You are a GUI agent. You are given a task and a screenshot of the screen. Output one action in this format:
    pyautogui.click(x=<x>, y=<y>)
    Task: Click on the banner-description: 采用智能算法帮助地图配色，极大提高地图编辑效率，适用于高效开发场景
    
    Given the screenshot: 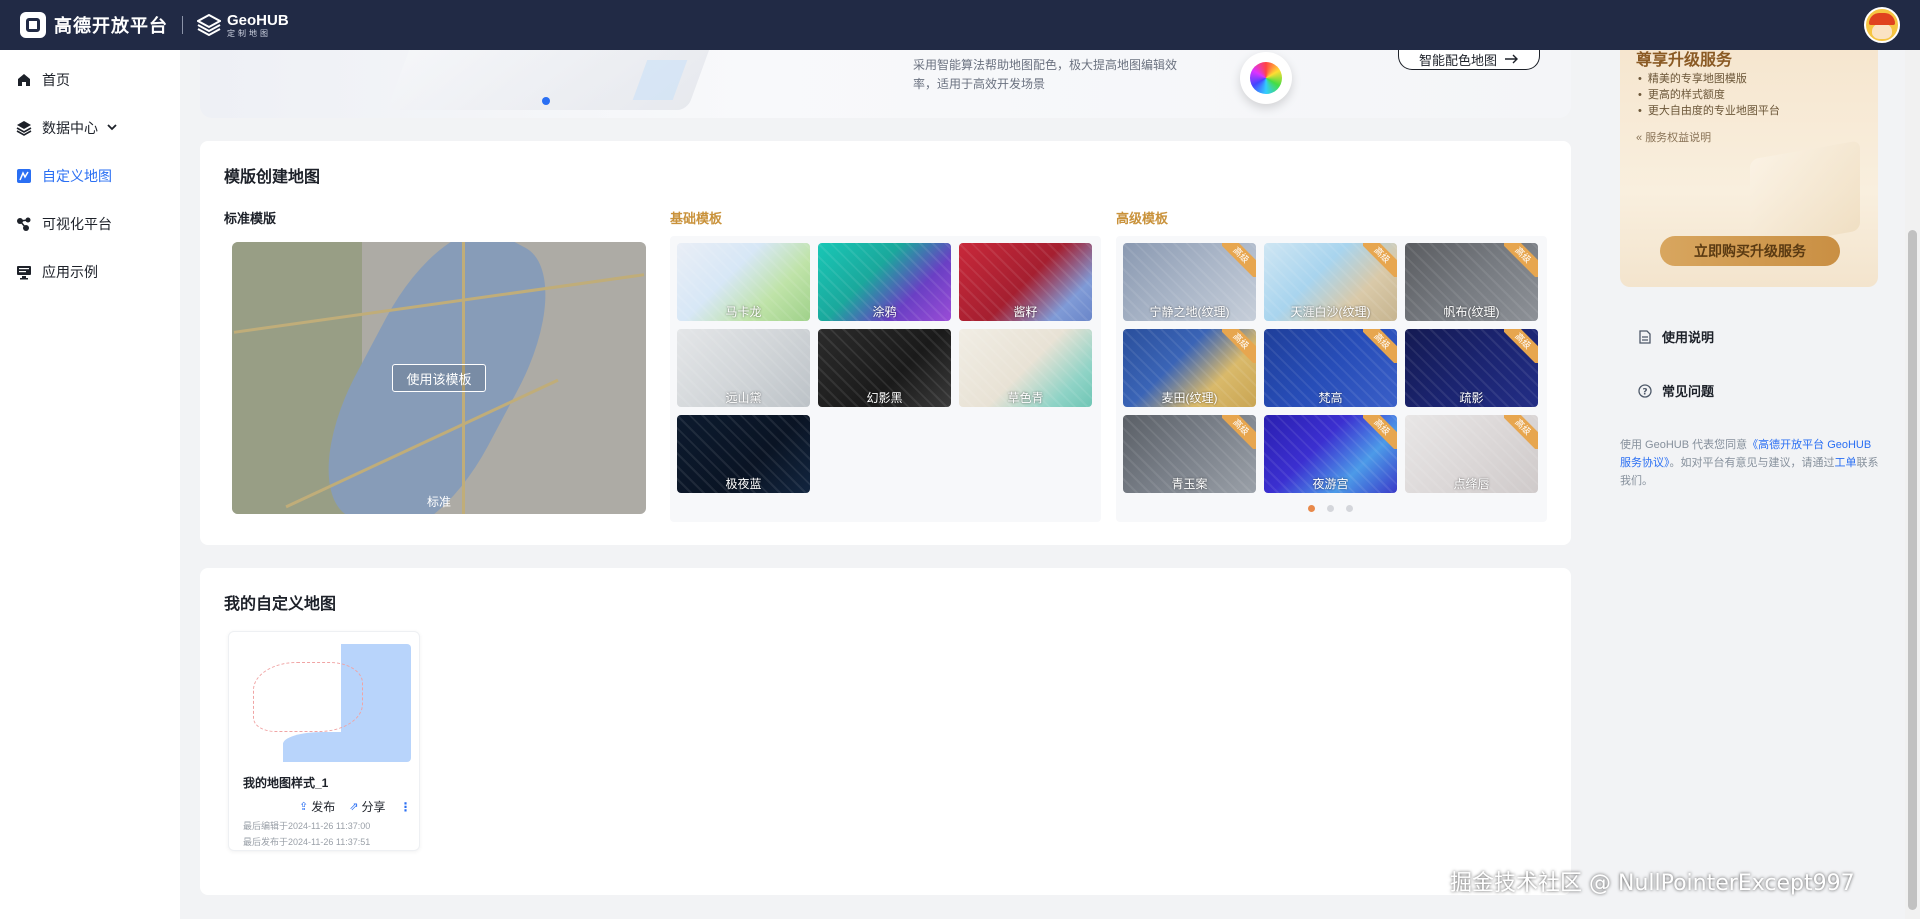 What is the action you would take?
    pyautogui.click(x=1045, y=74)
    